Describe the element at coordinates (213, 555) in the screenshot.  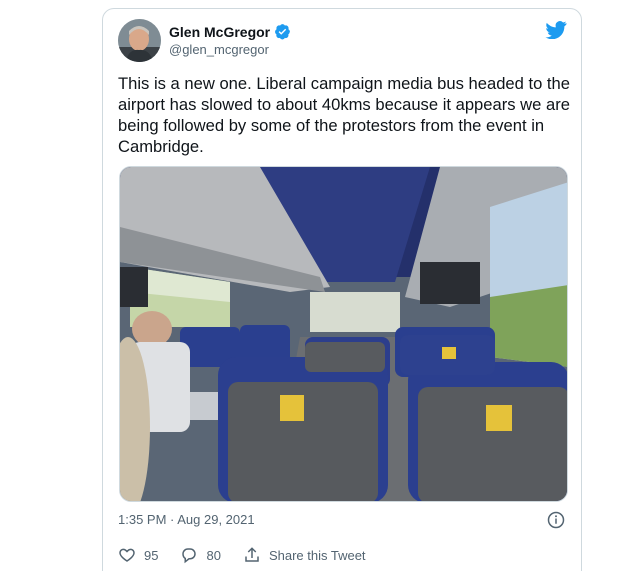
I see `reply-count: 80` at that location.